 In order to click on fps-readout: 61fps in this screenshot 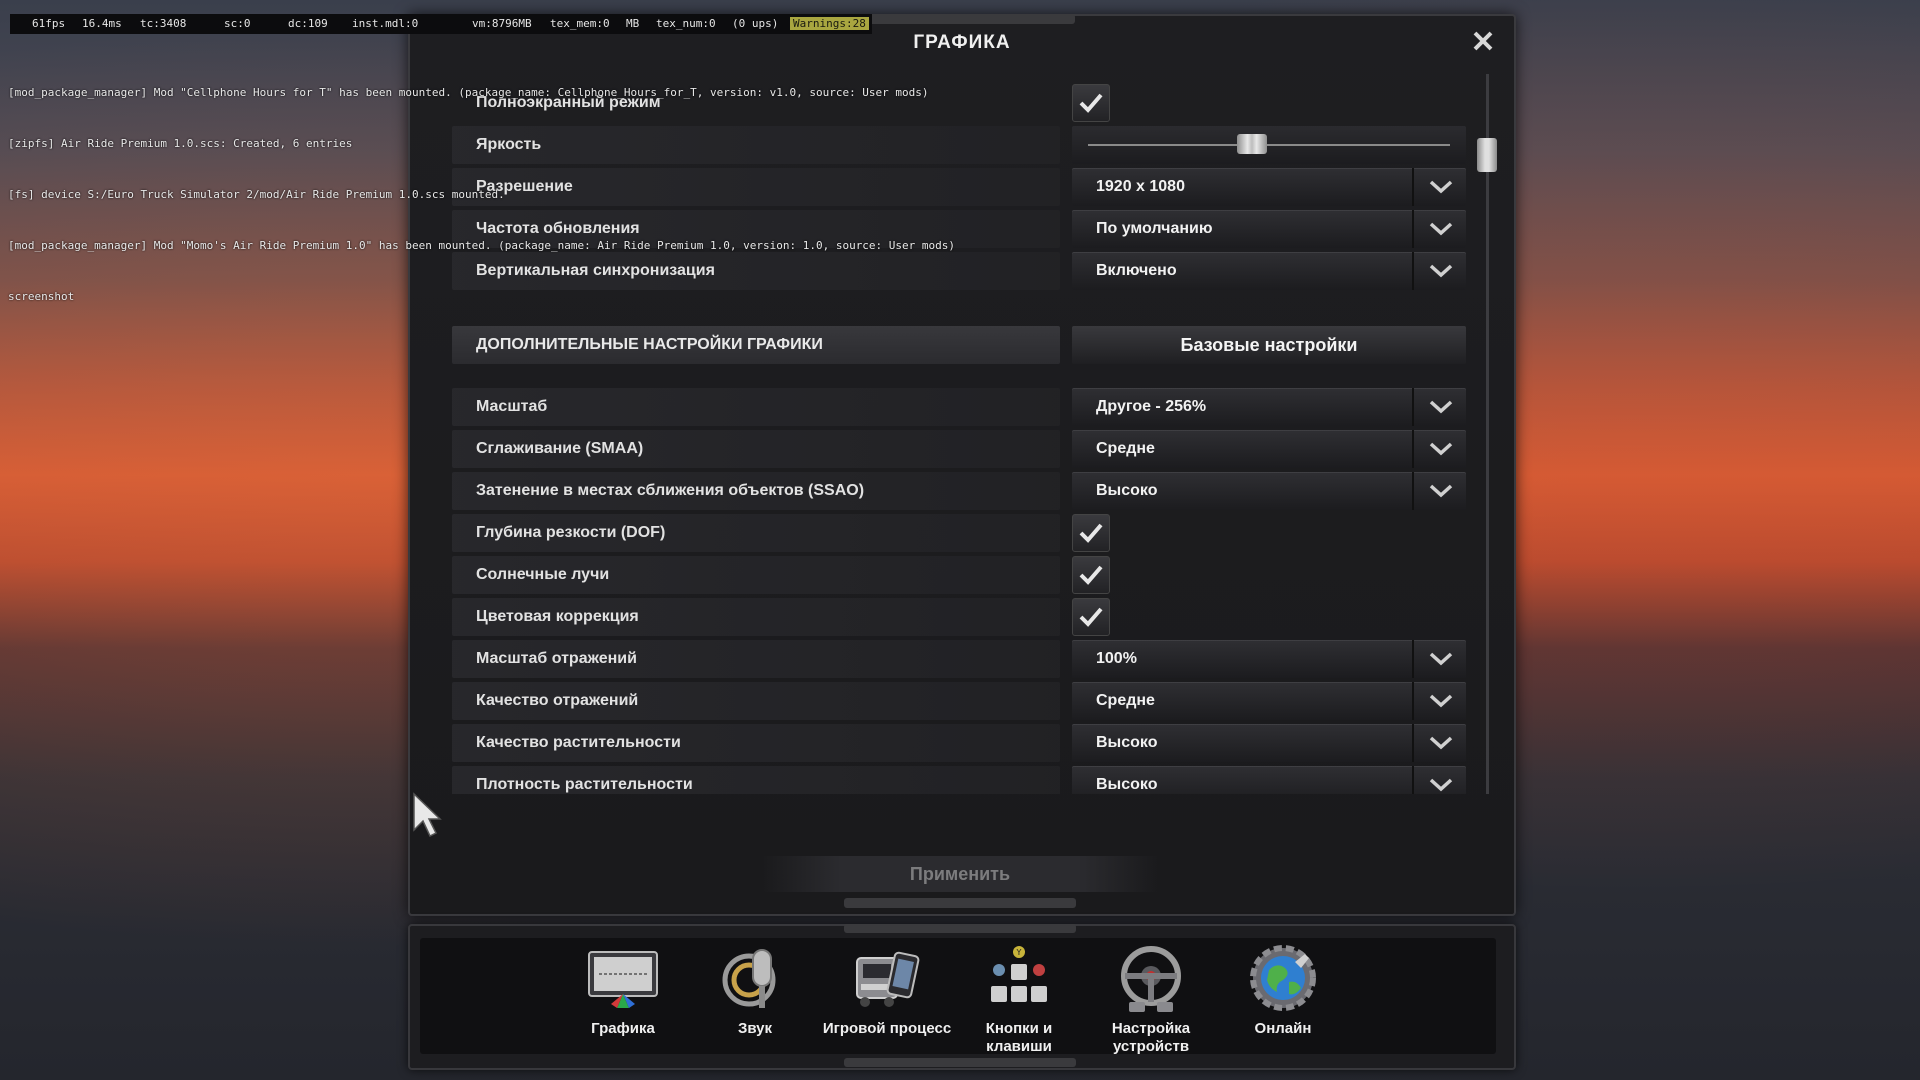, I will do `click(49, 23)`.